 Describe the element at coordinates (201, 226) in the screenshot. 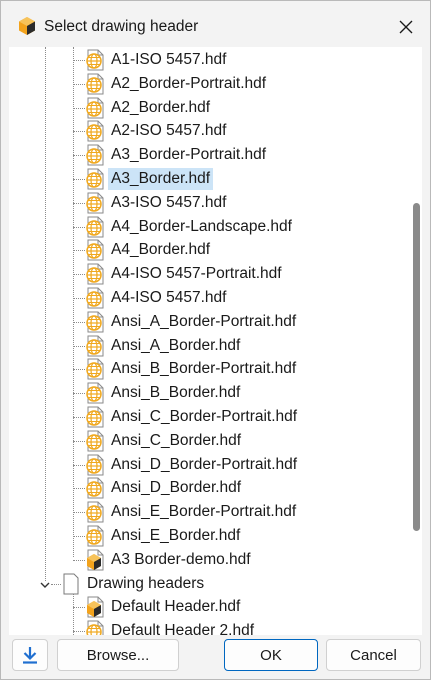

I see `tree-item-label: A4_Border-Landscape.hdf` at that location.